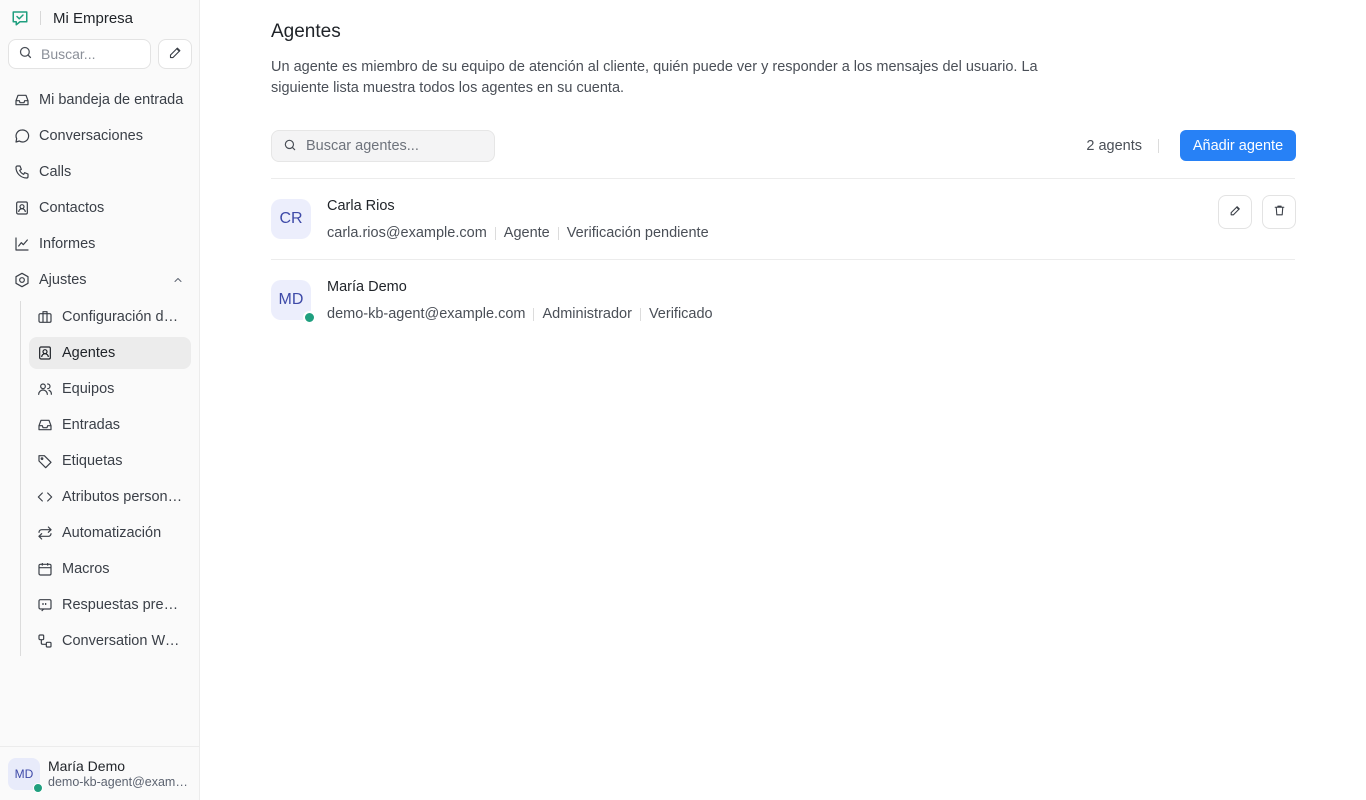  What do you see at coordinates (123, 317) in the screenshot?
I see `sidebar-item-label: Configuración de la cuenta` at bounding box center [123, 317].